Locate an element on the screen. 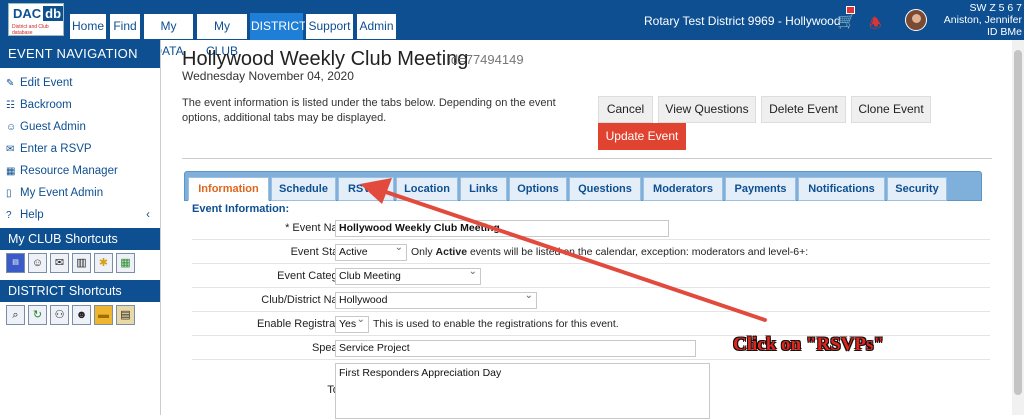 This screenshot has height=420, width=1024. tab-moderators: Moderators is located at coordinates (683, 189).